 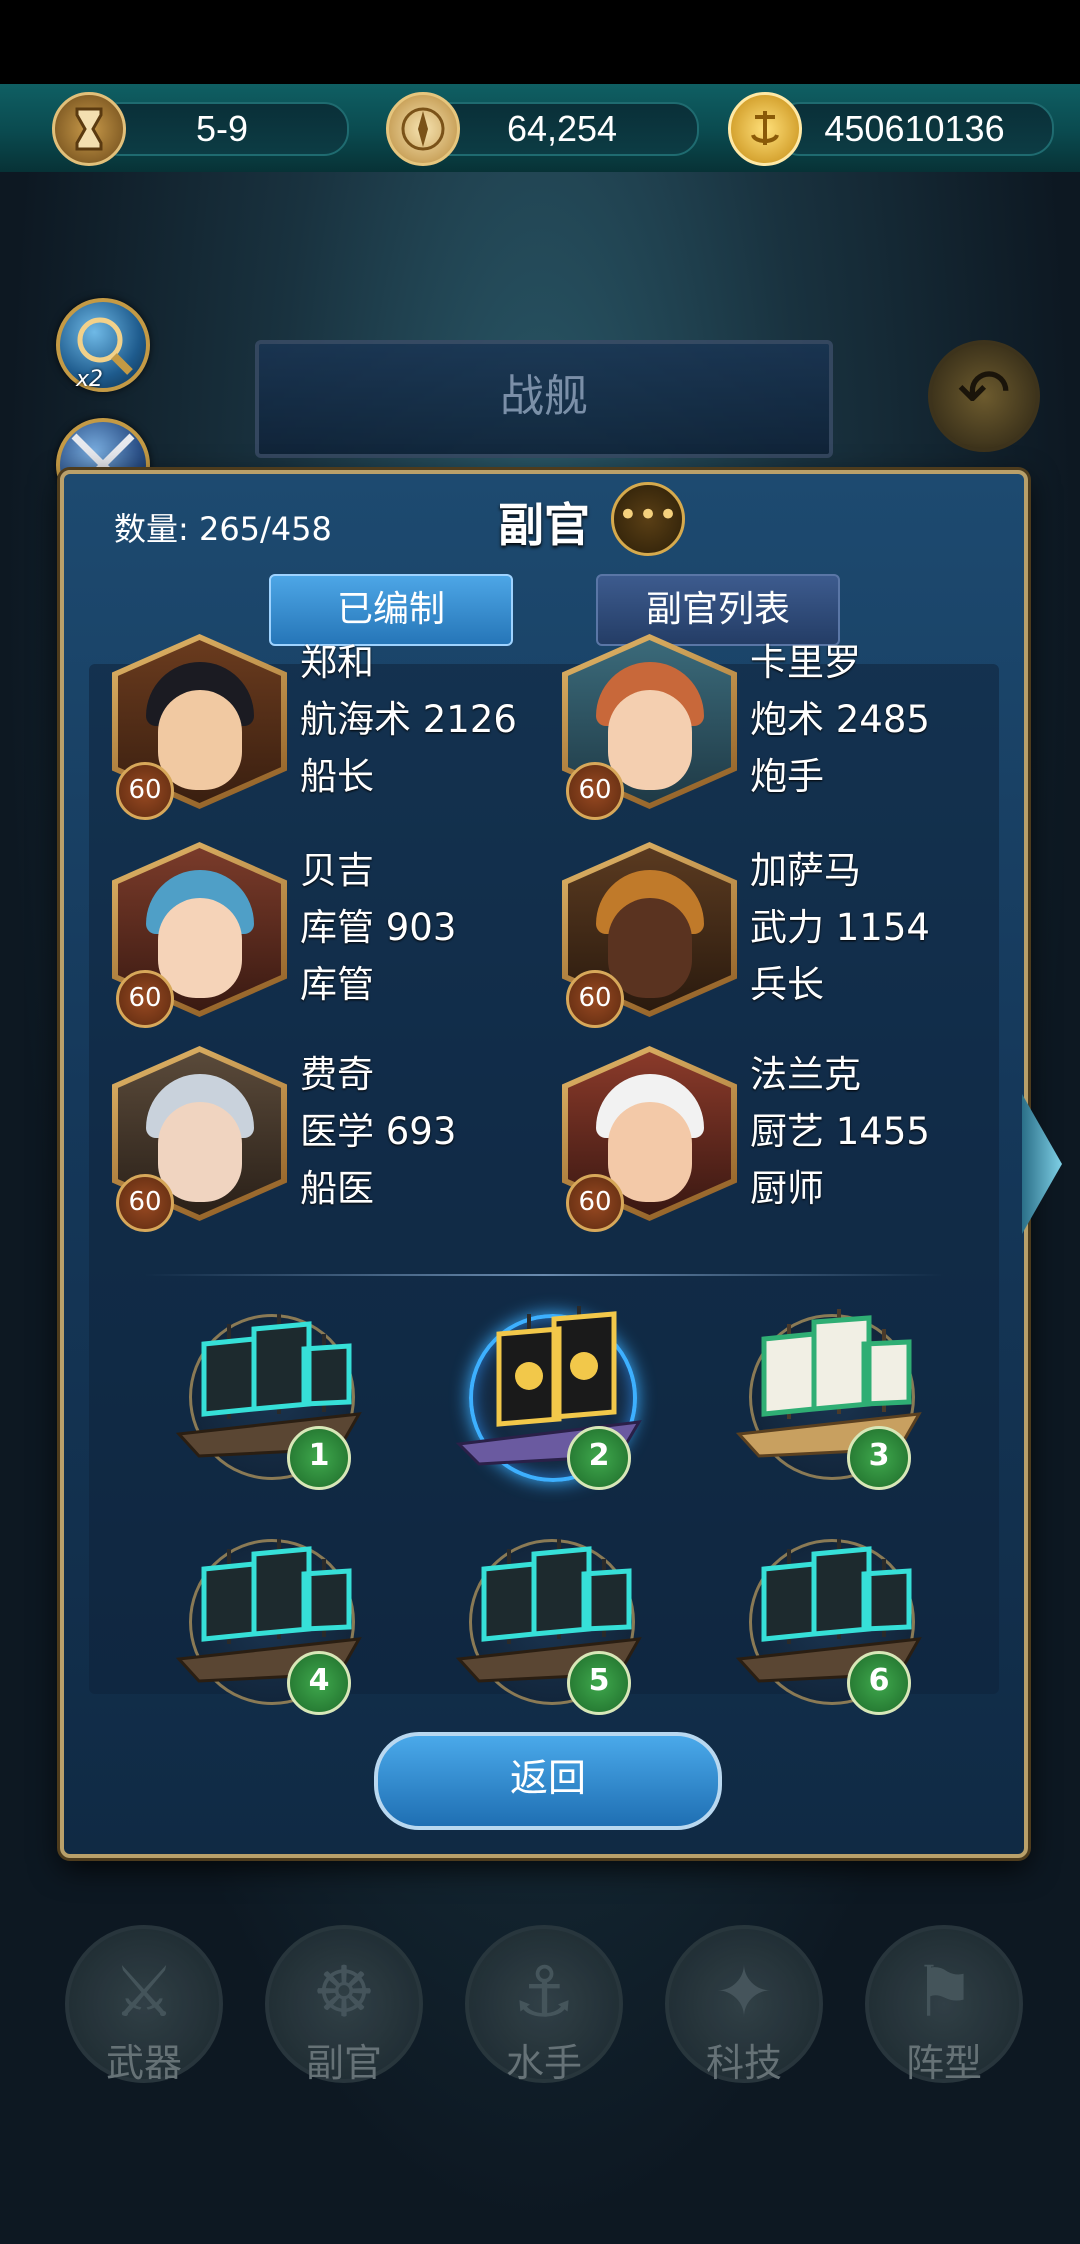 What do you see at coordinates (423, 129) in the screenshot?
I see `compass-icon` at bounding box center [423, 129].